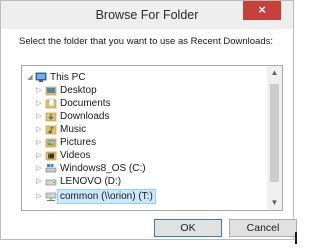 This screenshot has height=250, width=320. I want to click on tree-item-label: Windows8_OS (C:), so click(103, 168).